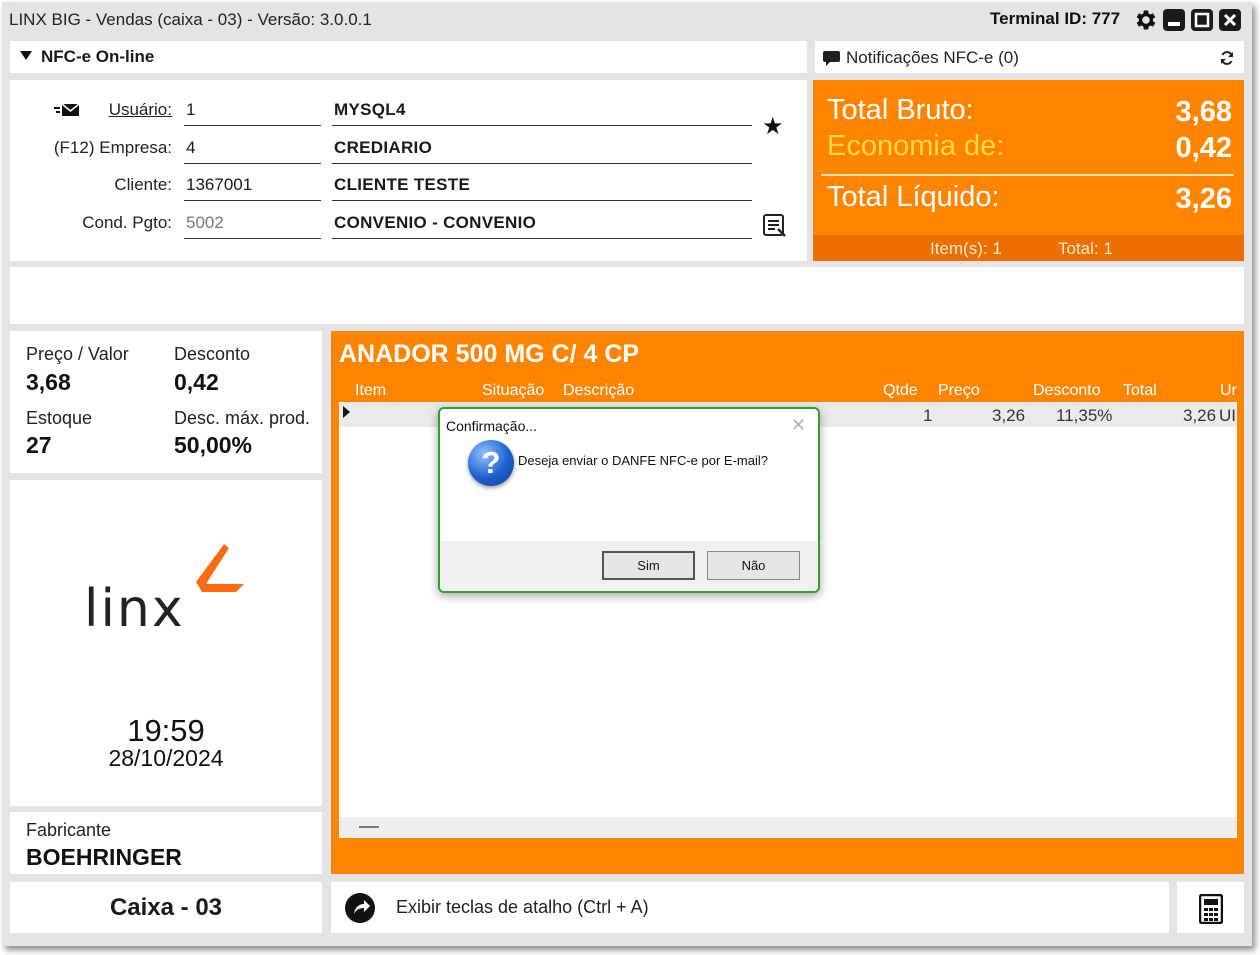  I want to click on clock-time: 19:59, so click(166, 730).